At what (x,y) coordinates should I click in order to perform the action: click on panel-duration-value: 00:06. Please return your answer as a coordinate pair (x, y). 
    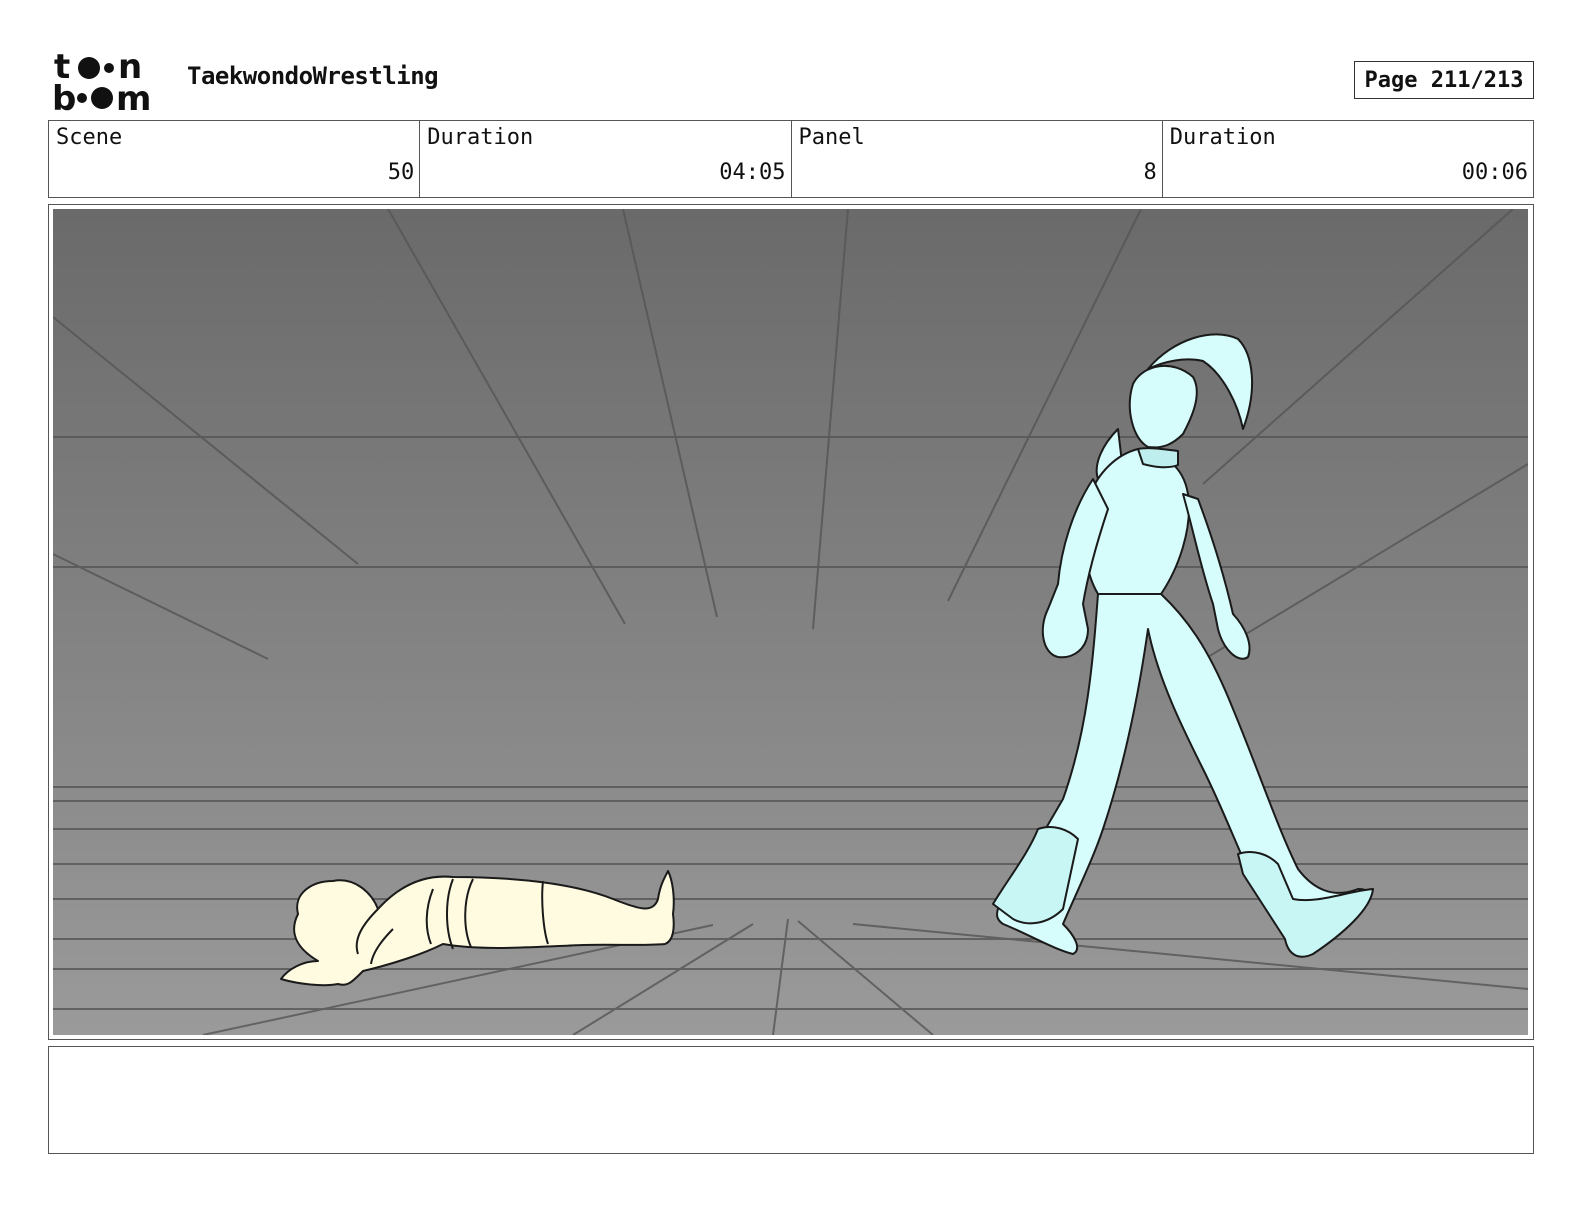
    Looking at the image, I should click on (1494, 172).